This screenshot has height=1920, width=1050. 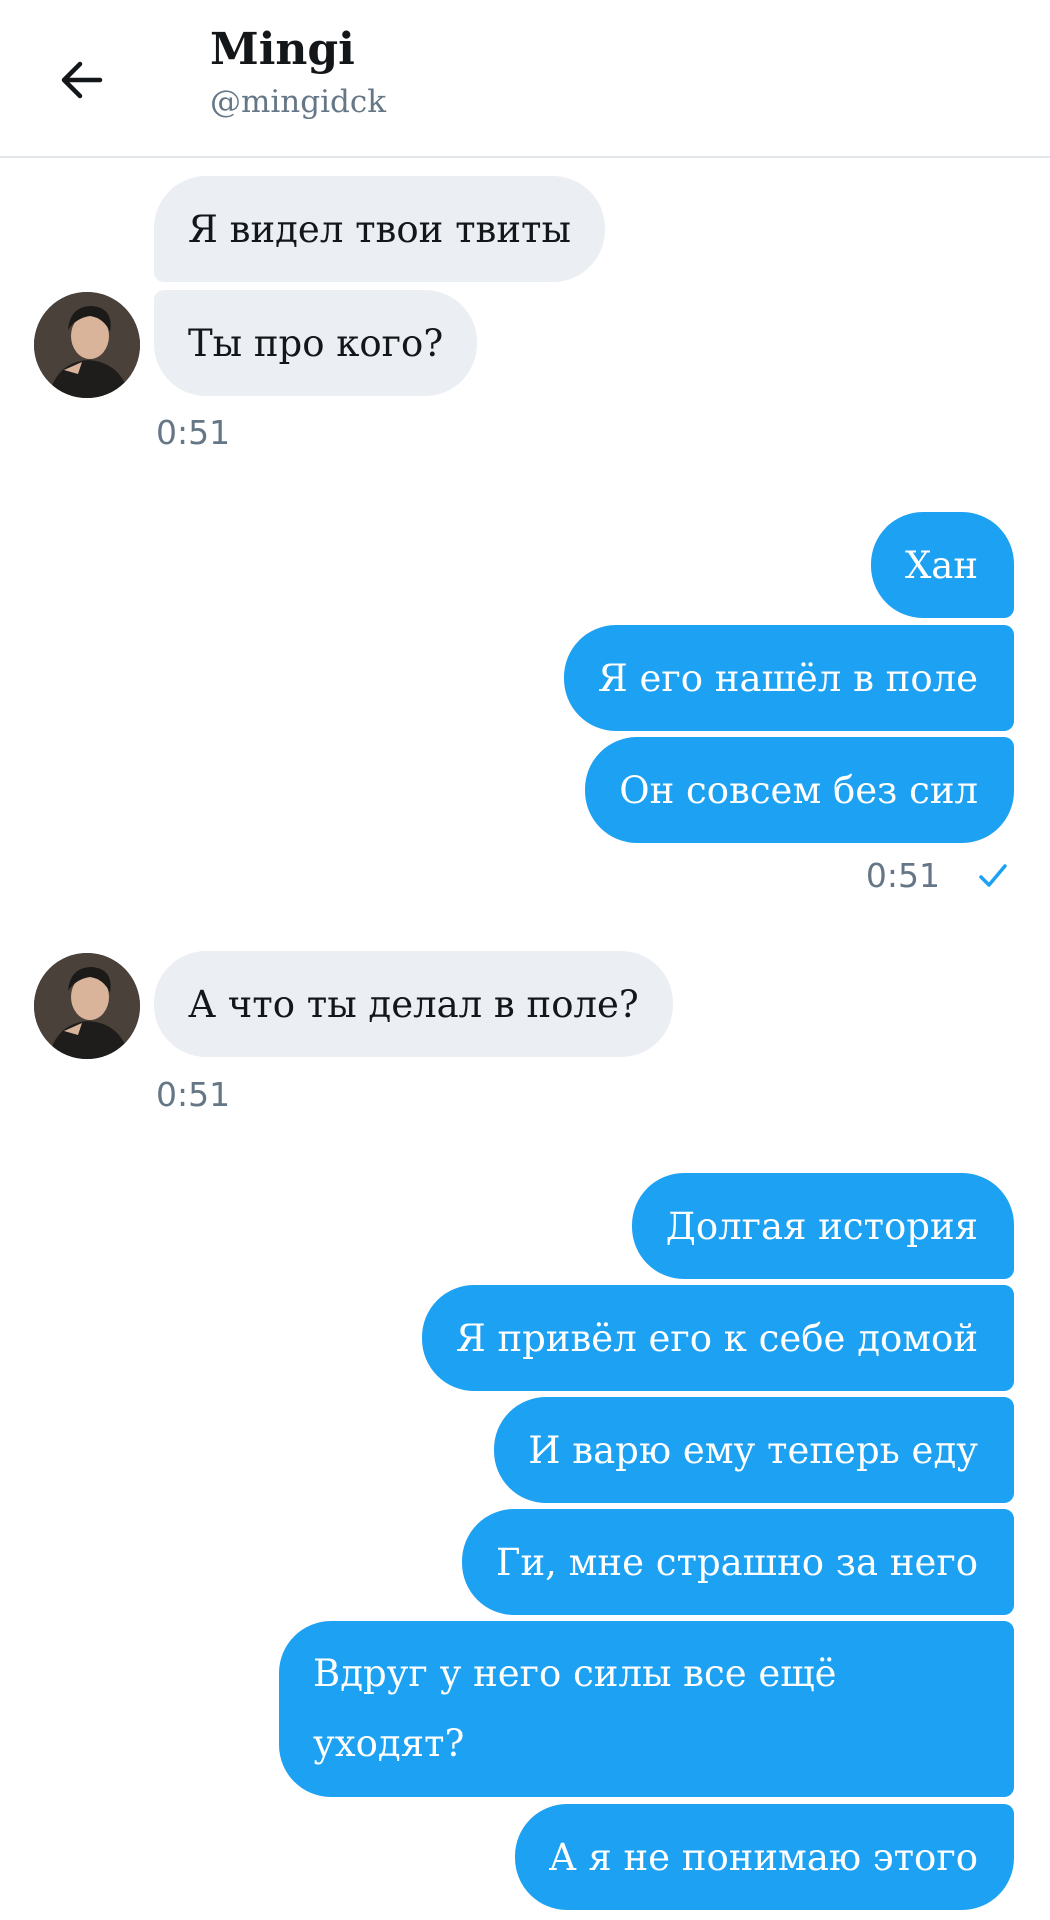 I want to click on message-bubble-outgoing: Долгая история, so click(x=822, y=1226).